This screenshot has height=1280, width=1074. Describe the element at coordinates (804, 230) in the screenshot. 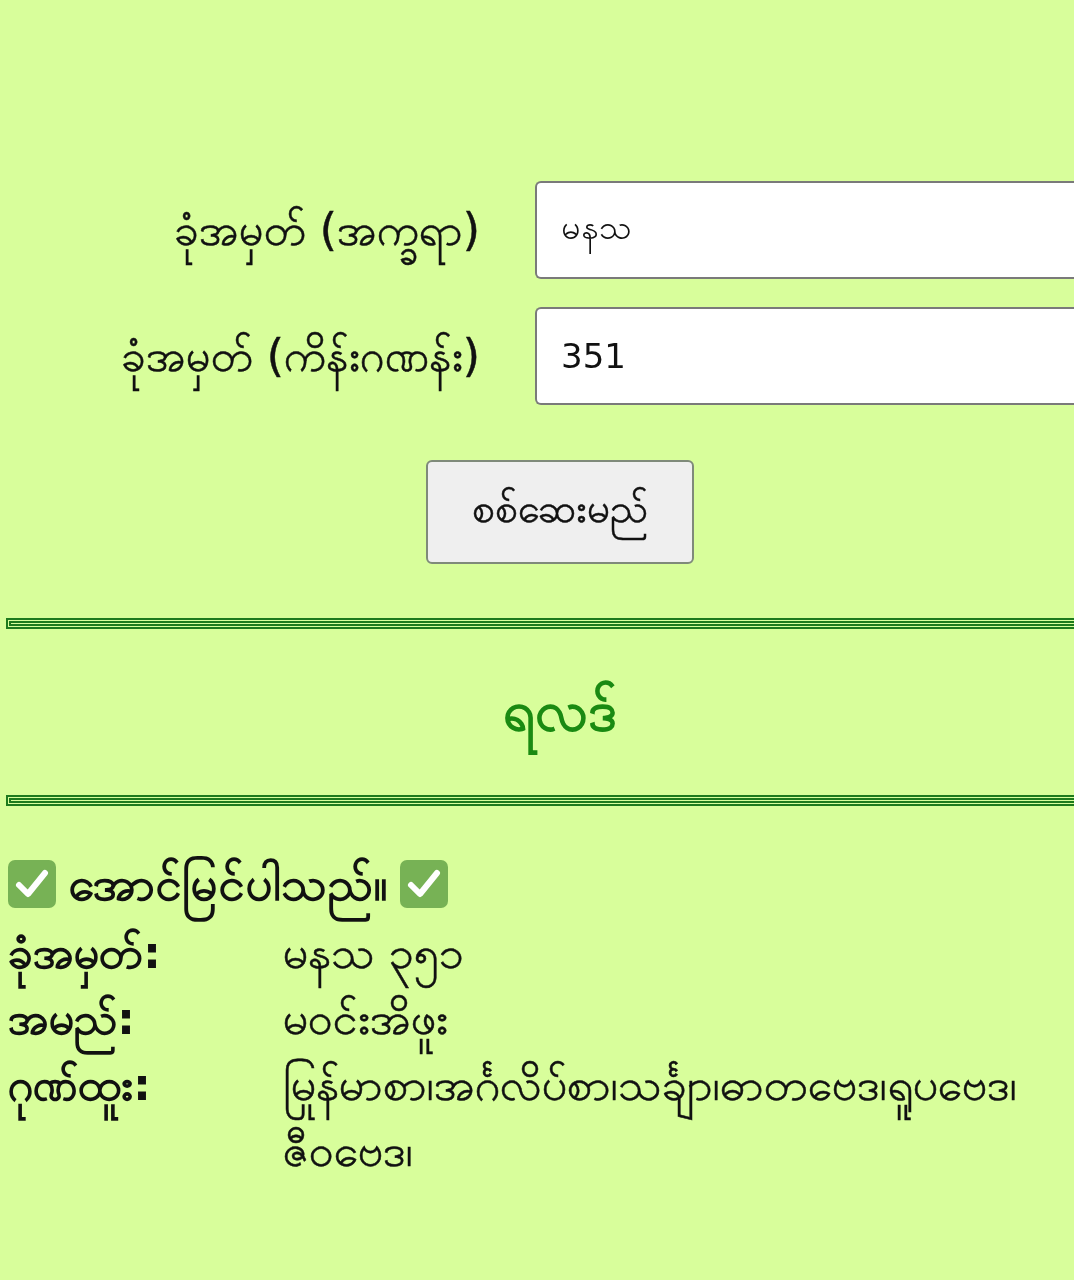

I see `input-field: မနသ` at that location.